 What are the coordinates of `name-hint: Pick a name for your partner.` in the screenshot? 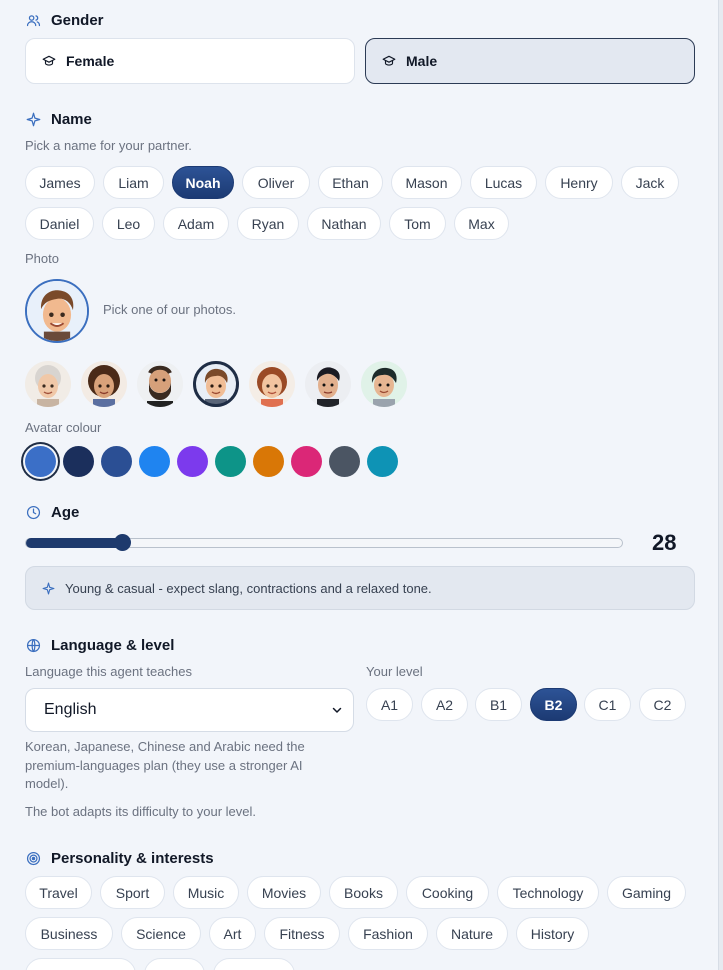 It's located at (108, 145).